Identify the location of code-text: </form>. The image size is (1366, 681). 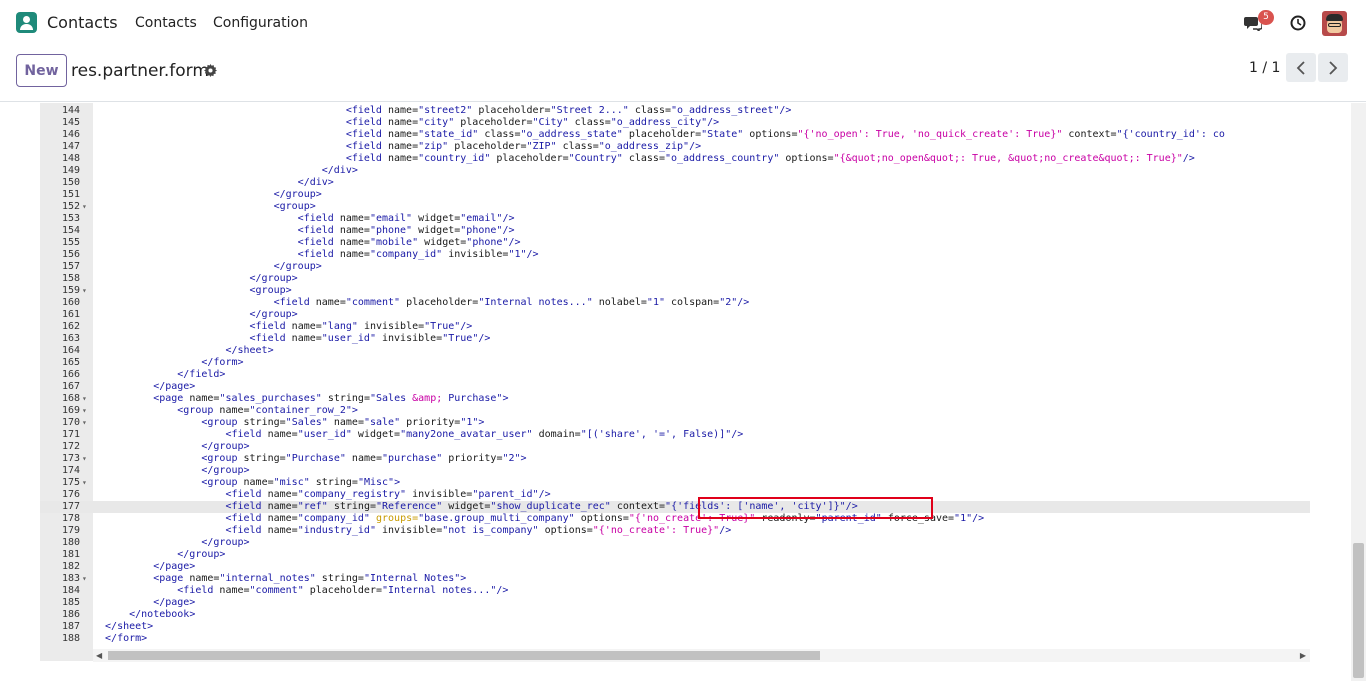
(126, 639).